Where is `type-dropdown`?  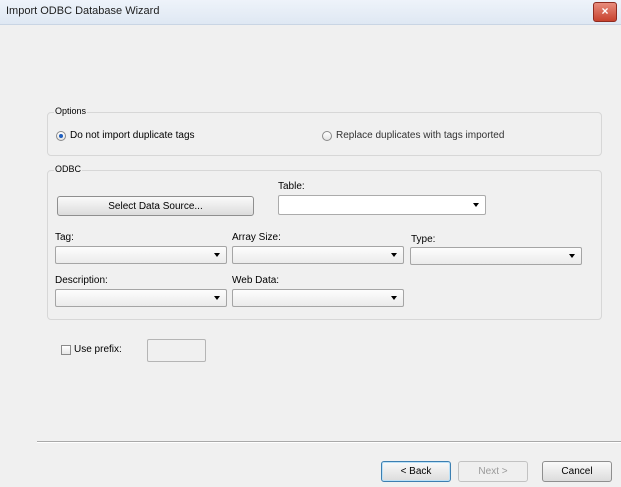
type-dropdown is located at coordinates (496, 256).